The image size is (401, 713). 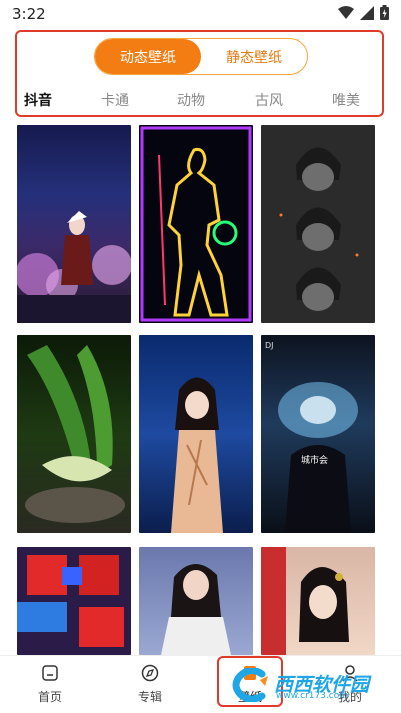 I want to click on nav-album-label: 专辑, so click(x=149, y=697).